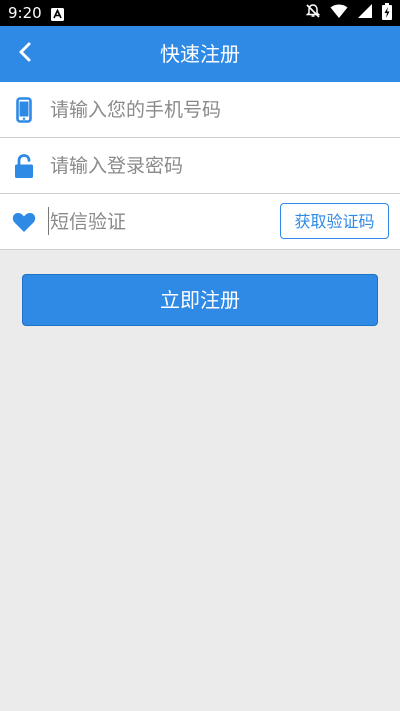  I want to click on chevron-left-icon, so click(26, 54).